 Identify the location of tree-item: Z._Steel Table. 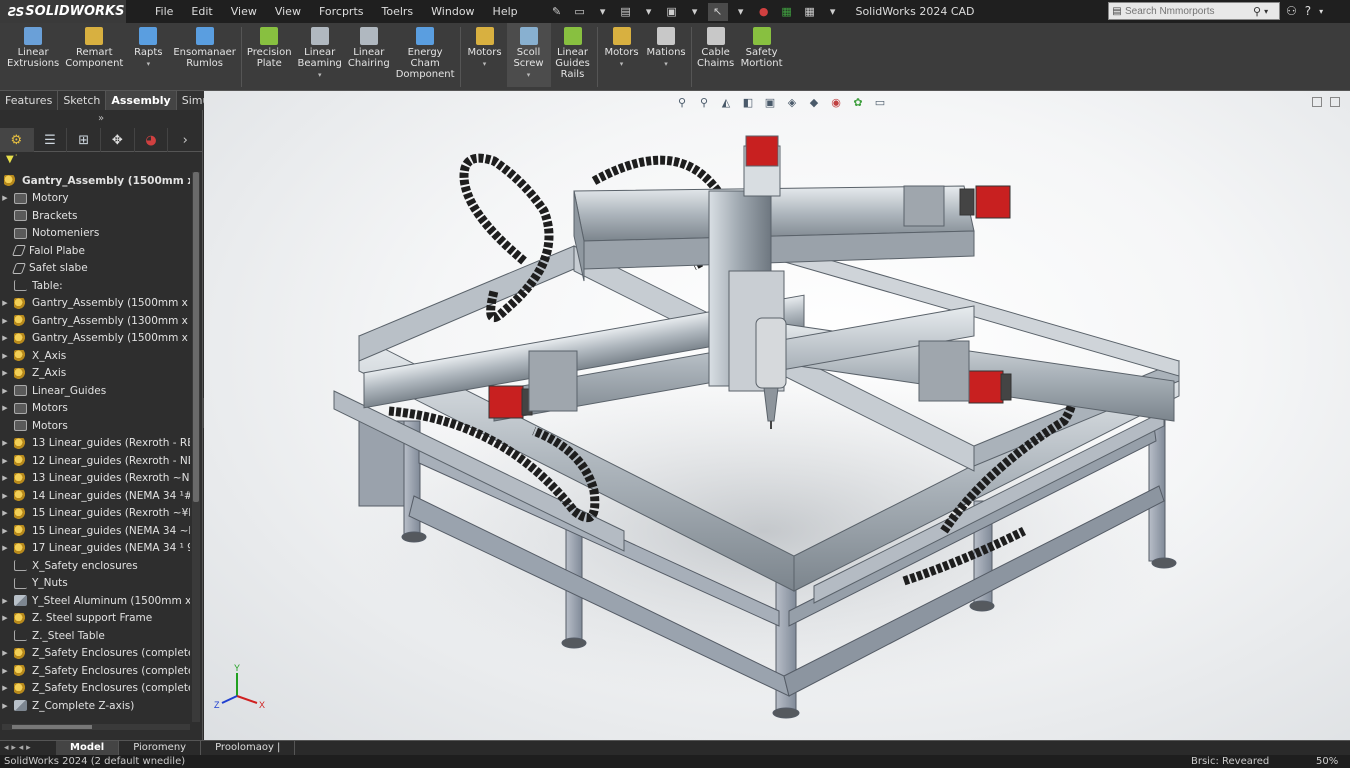
(95, 636).